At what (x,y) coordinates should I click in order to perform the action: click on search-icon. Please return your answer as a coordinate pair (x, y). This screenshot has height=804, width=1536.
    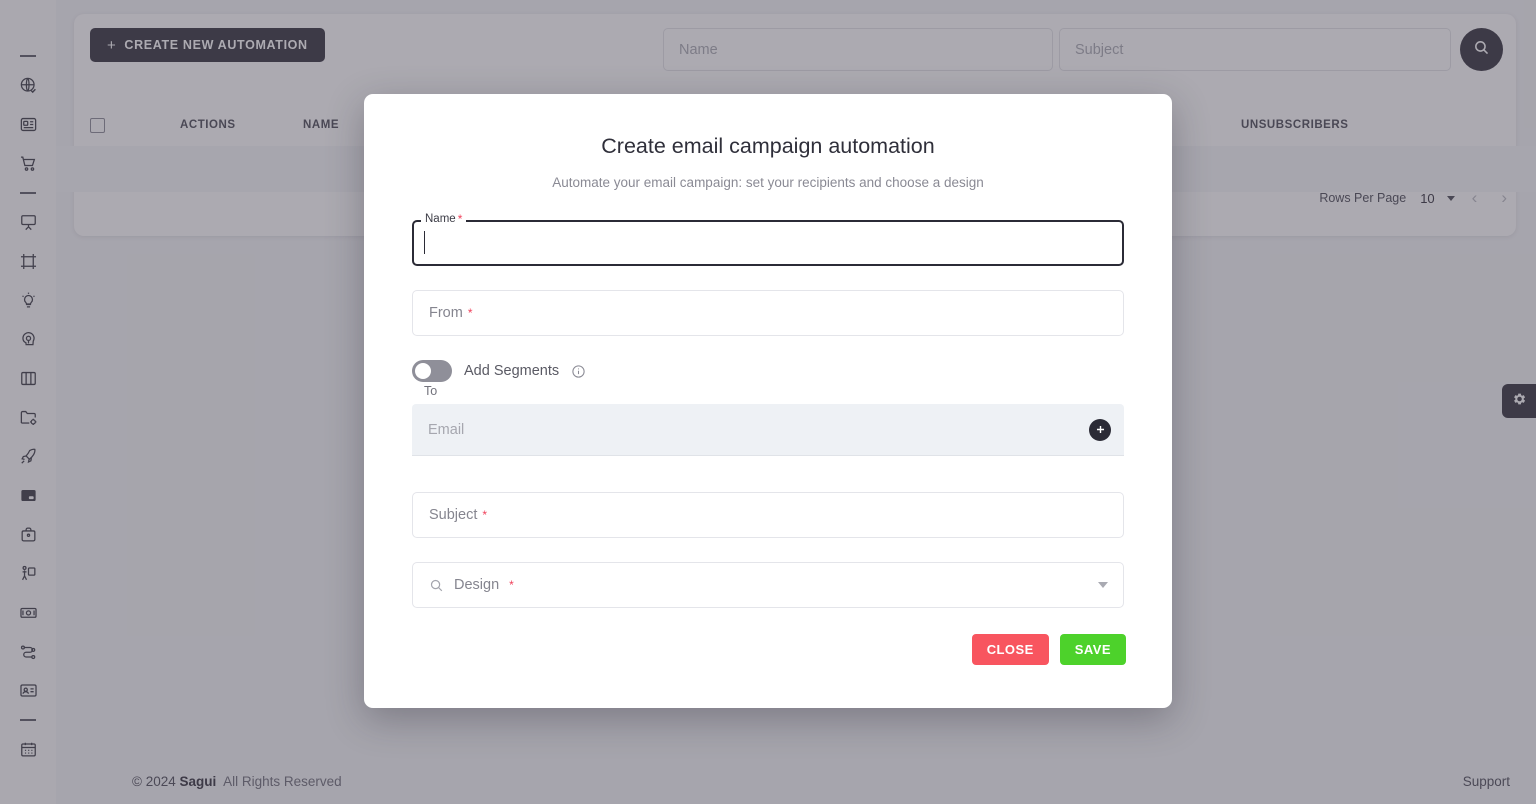
    Looking at the image, I should click on (436, 585).